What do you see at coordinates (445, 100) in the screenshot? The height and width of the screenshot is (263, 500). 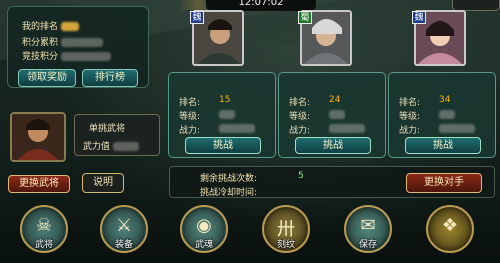 I see `opponent-3-rank-value: 34` at bounding box center [445, 100].